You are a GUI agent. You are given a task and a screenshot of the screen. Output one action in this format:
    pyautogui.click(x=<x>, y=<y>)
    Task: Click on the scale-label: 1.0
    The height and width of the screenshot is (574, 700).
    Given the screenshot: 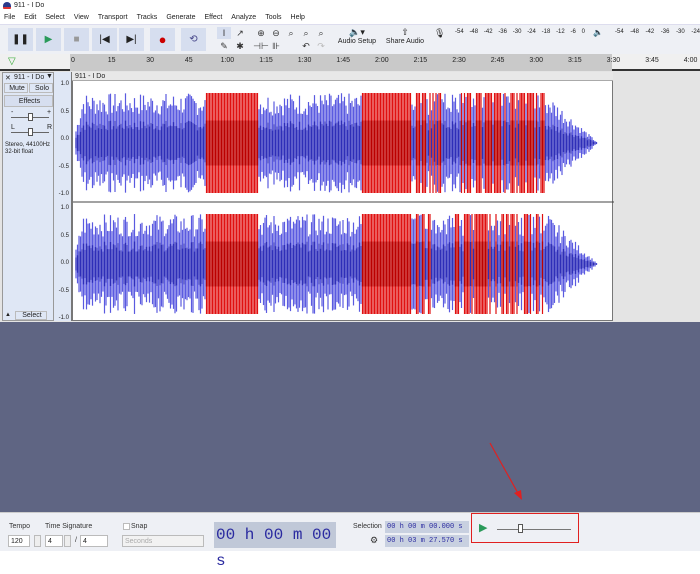 What is the action you would take?
    pyautogui.click(x=64, y=84)
    